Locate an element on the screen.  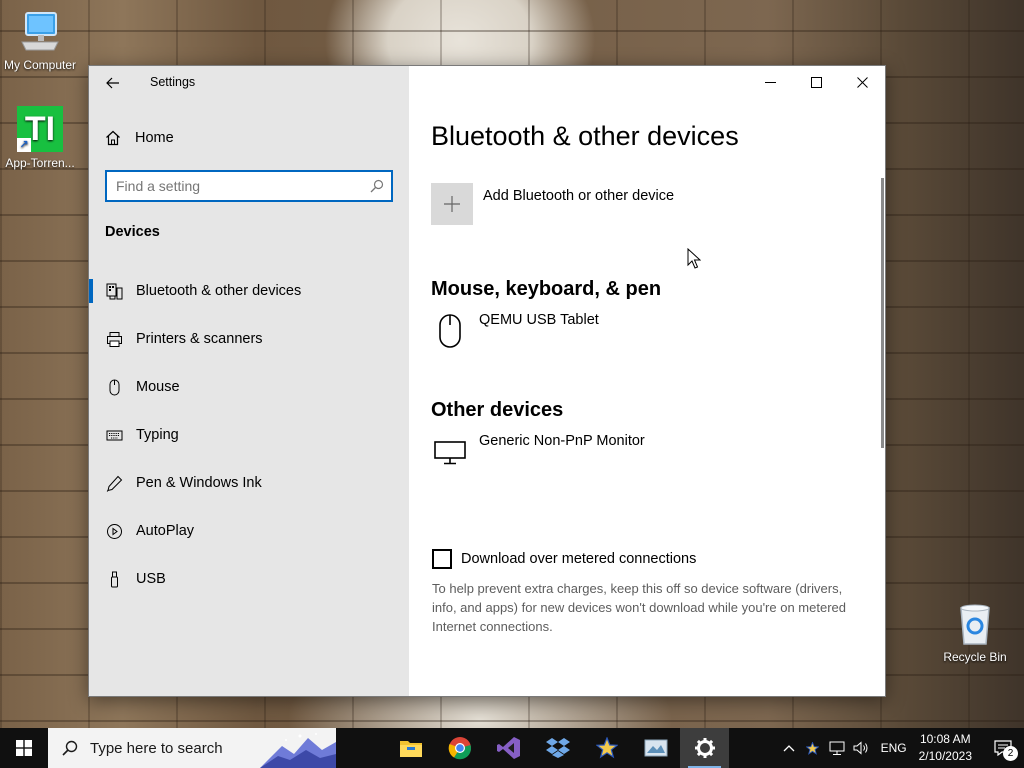
close-icon is located at coordinates (862, 82).